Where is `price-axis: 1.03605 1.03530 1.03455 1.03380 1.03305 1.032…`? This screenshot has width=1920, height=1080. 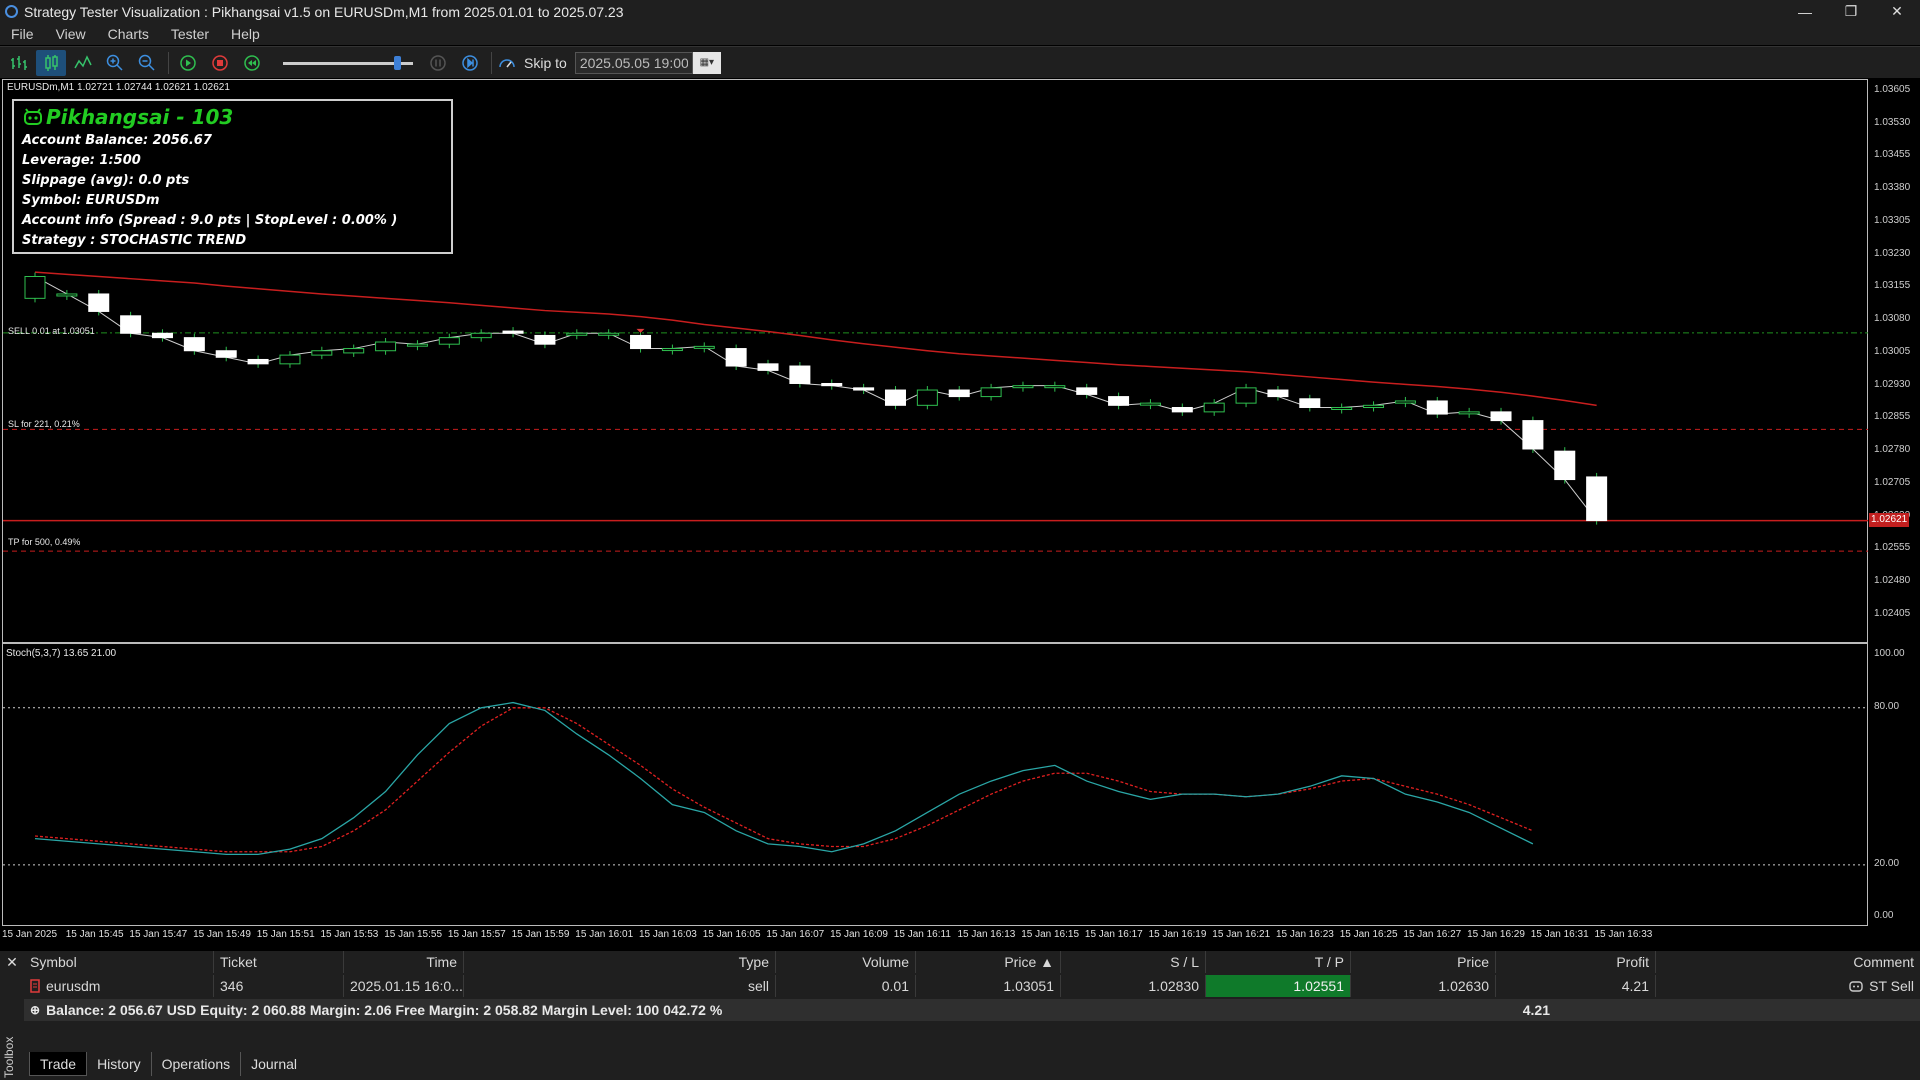 price-axis: 1.03605 1.03530 1.03455 1.03380 1.03305 1.032… is located at coordinates (1894, 502).